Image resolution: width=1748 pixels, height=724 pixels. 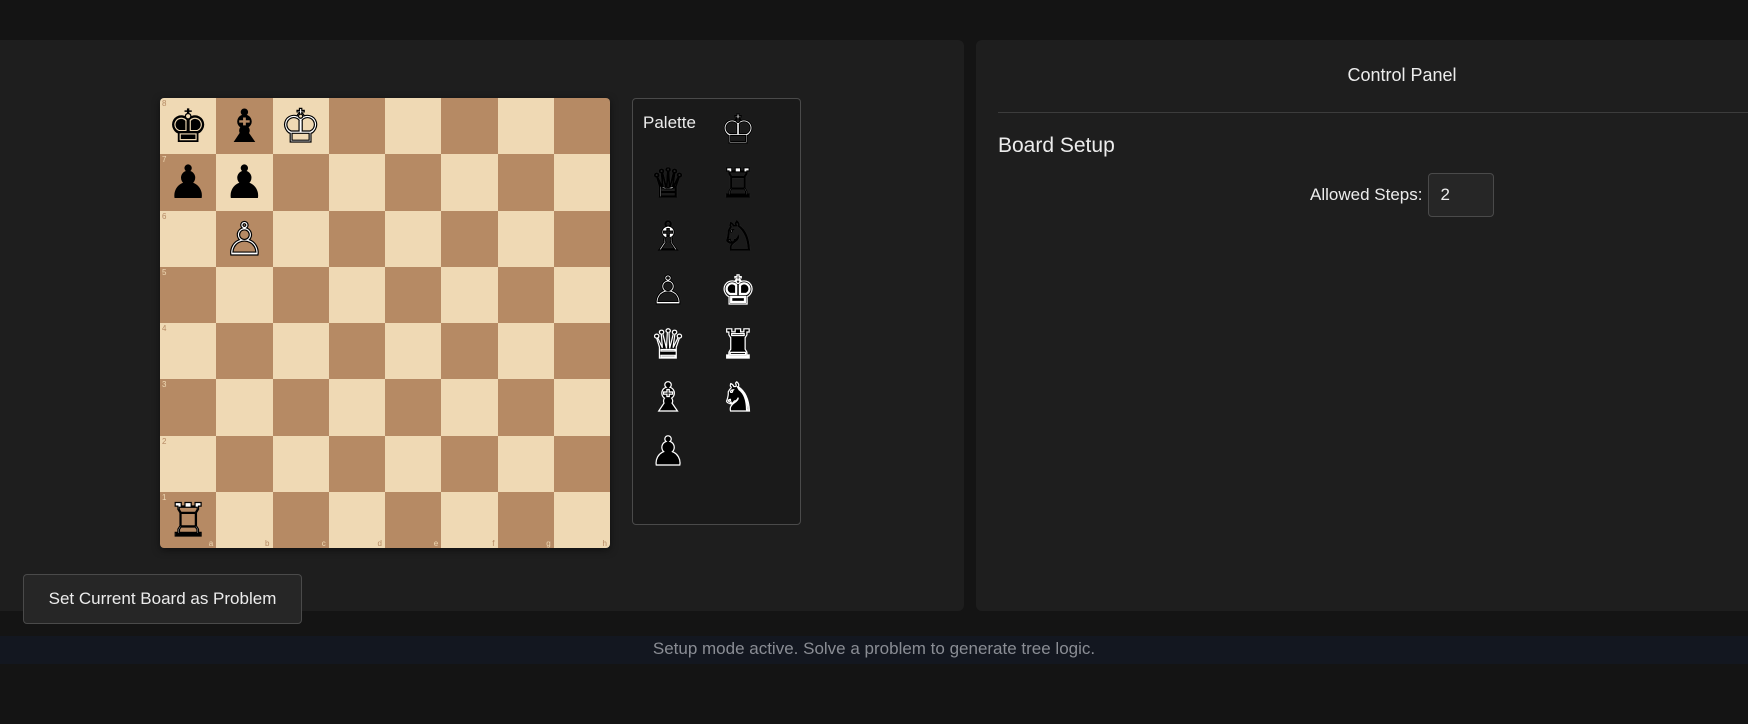 What do you see at coordinates (244, 463) in the screenshot?
I see `square-b2` at bounding box center [244, 463].